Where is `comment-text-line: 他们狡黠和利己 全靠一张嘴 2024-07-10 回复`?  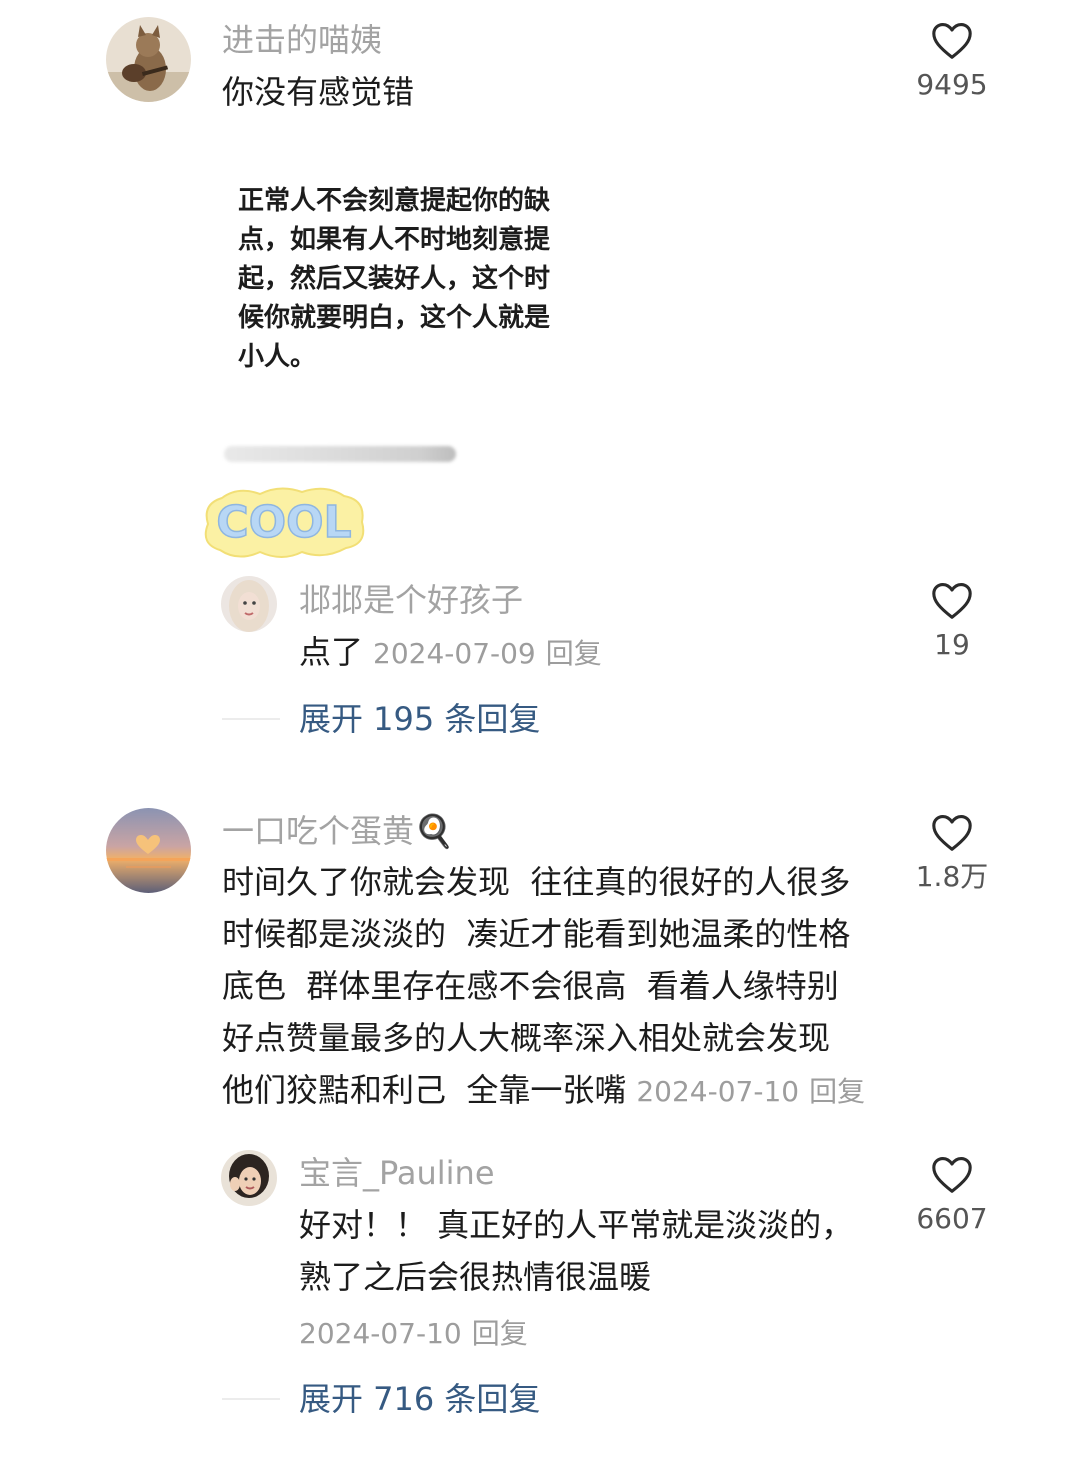
comment-text-line: 他们狡黠和利己 全靠一张嘴 2024-07-10 回复 is located at coordinates (562, 1091).